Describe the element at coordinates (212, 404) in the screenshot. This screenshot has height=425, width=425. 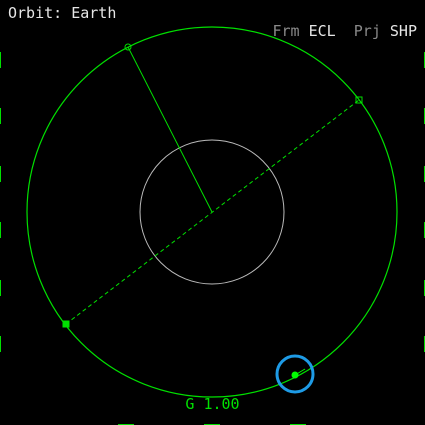
I see `gravity-scale-readout: G 1.00` at that location.